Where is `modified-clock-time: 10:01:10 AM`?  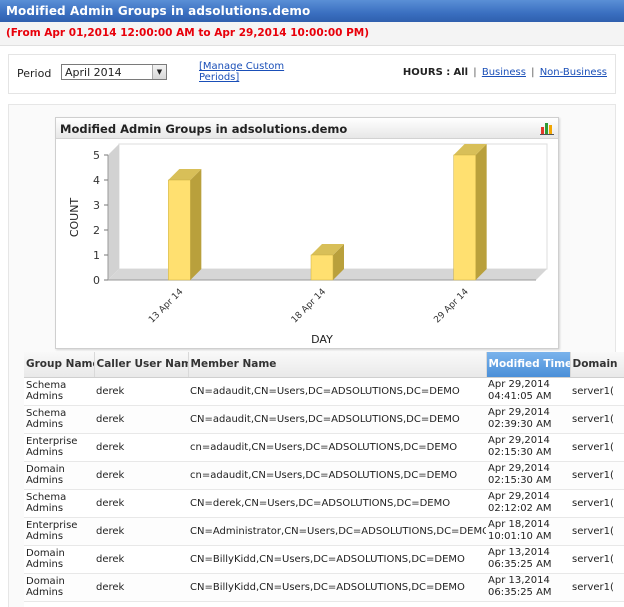
modified-clock-time: 10:01:10 AM is located at coordinates (520, 536).